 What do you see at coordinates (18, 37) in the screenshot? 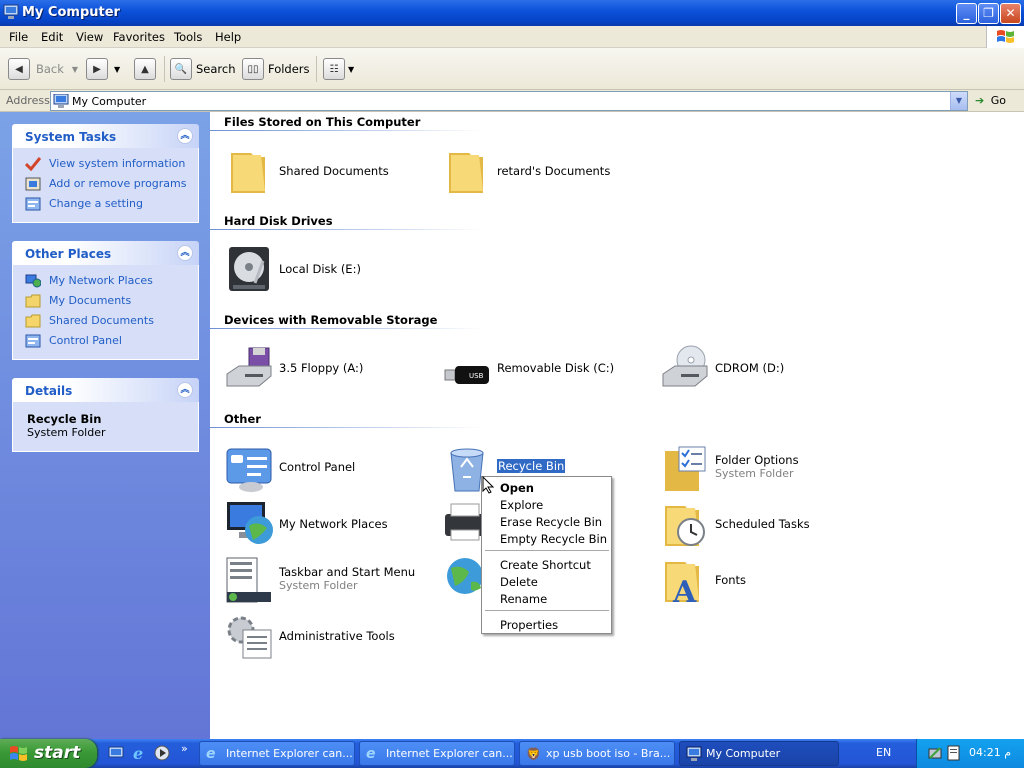
I see `menu-file: File` at bounding box center [18, 37].